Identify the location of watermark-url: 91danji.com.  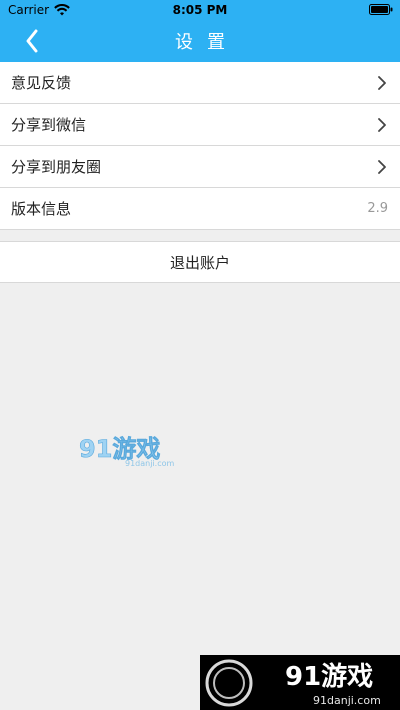
(149, 463).